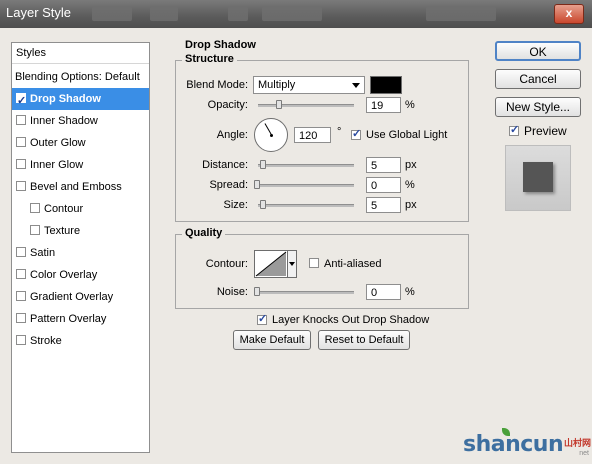  What do you see at coordinates (410, 292) in the screenshot?
I see `noise-unit: %` at bounding box center [410, 292].